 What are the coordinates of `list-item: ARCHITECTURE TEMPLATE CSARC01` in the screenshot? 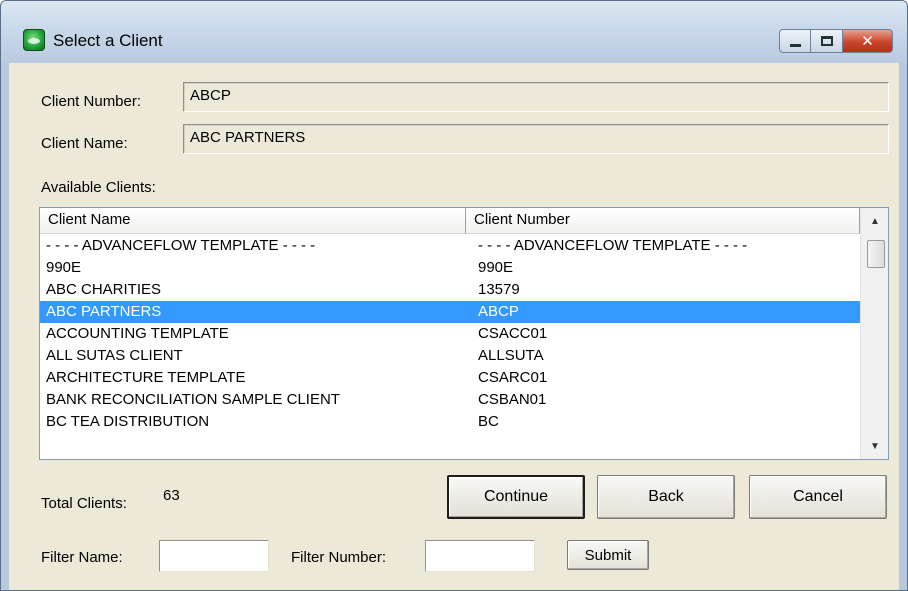 It's located at (450, 378).